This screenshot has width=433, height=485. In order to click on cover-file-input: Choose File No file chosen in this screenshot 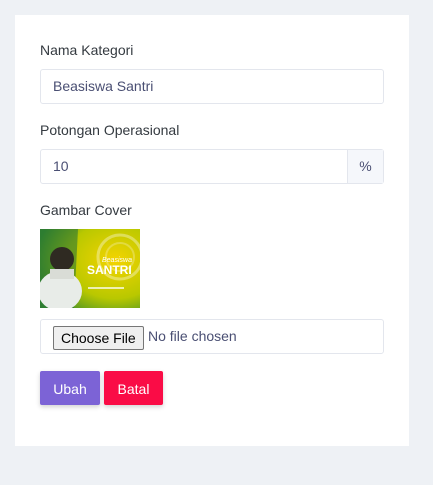, I will do `click(212, 336)`.